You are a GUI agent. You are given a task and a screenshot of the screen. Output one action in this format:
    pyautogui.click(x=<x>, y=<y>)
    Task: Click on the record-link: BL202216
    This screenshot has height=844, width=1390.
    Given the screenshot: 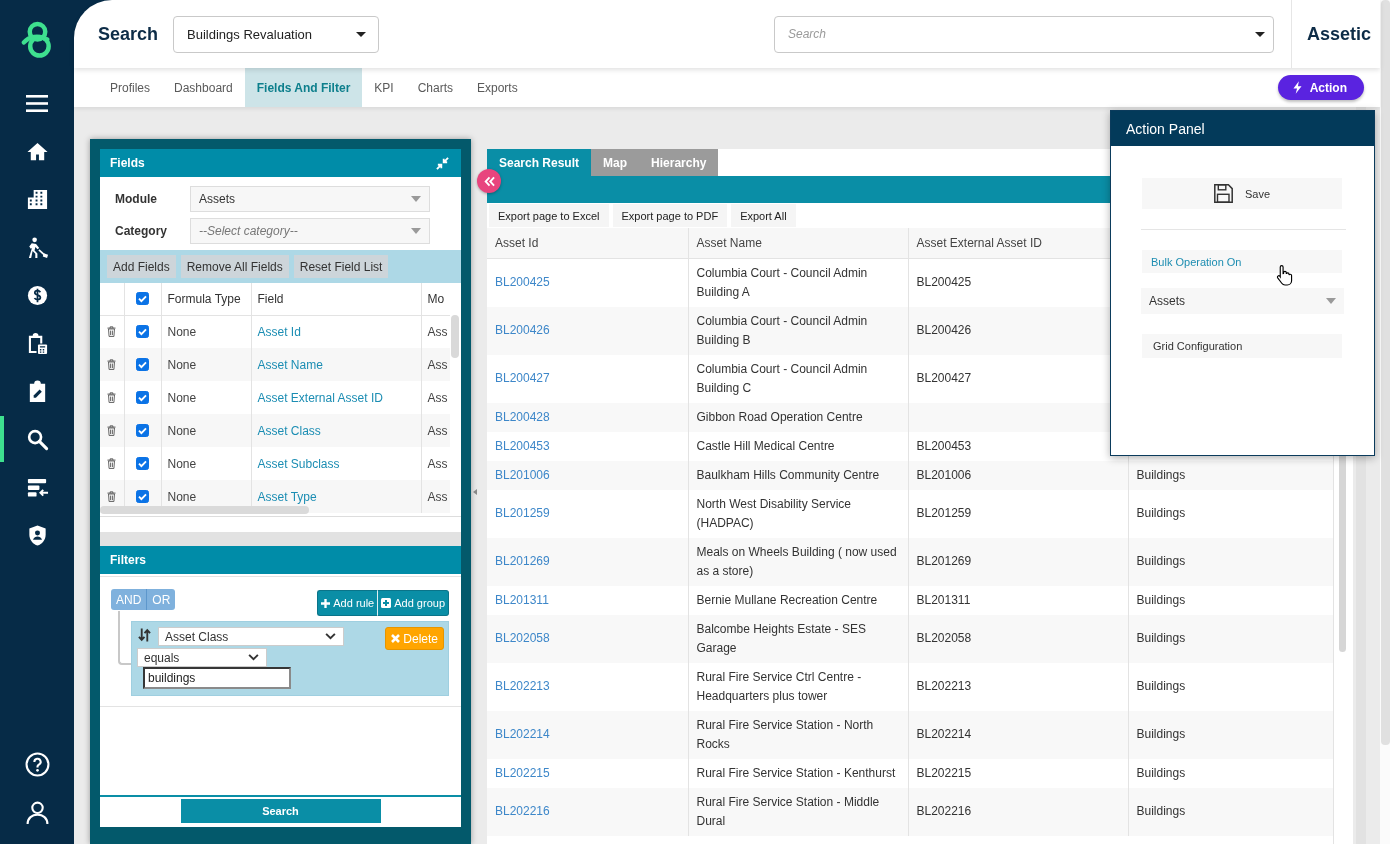 What is the action you would take?
    pyautogui.click(x=522, y=811)
    